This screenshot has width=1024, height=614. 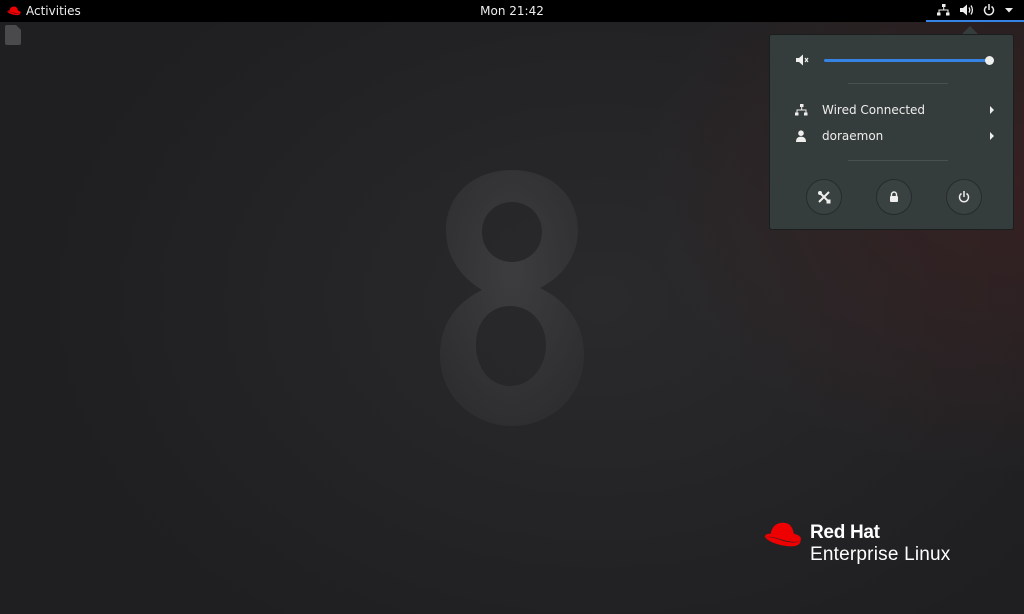 I want to click on audio-volume-icon, so click(x=966, y=10).